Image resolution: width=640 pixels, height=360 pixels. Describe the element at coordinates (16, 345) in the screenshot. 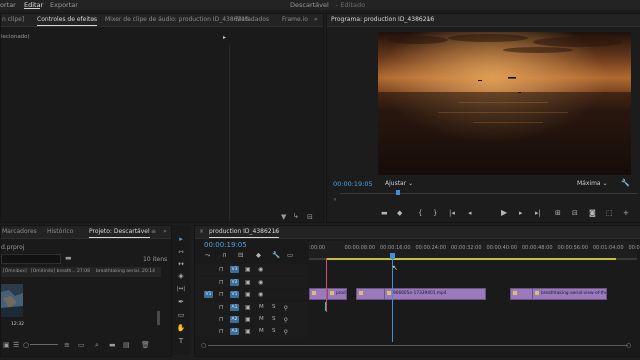

I see `list-view-icon: ☰` at that location.